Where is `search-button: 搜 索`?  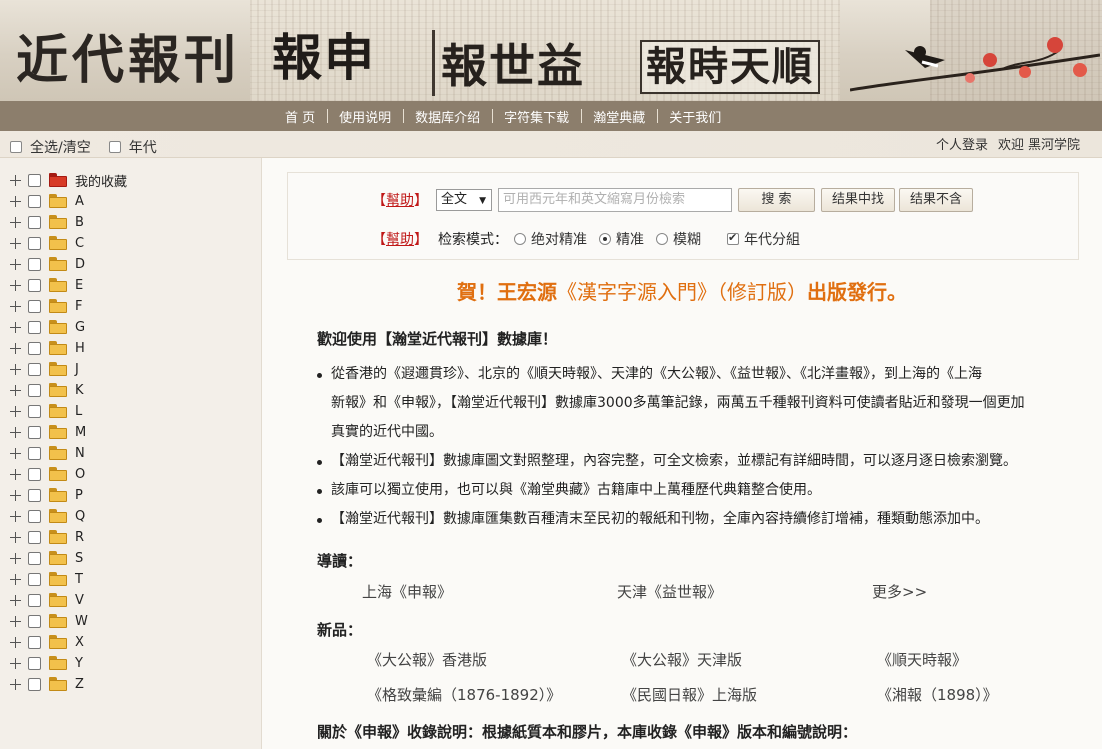
search-button: 搜 索 is located at coordinates (776, 200).